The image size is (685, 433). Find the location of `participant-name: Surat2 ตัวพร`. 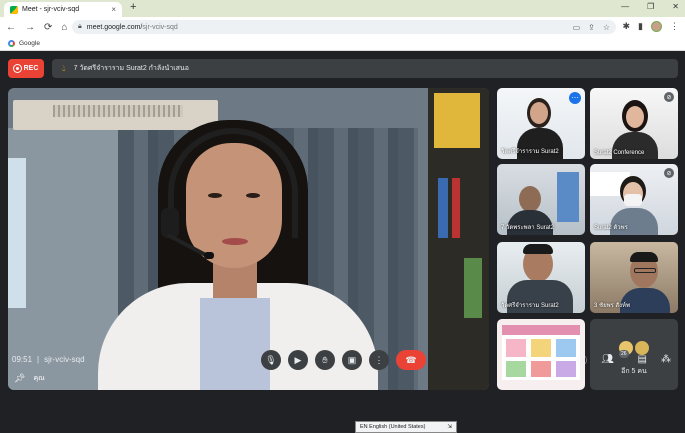

participant-name: Surat2 ตัวพร is located at coordinates (611, 228).